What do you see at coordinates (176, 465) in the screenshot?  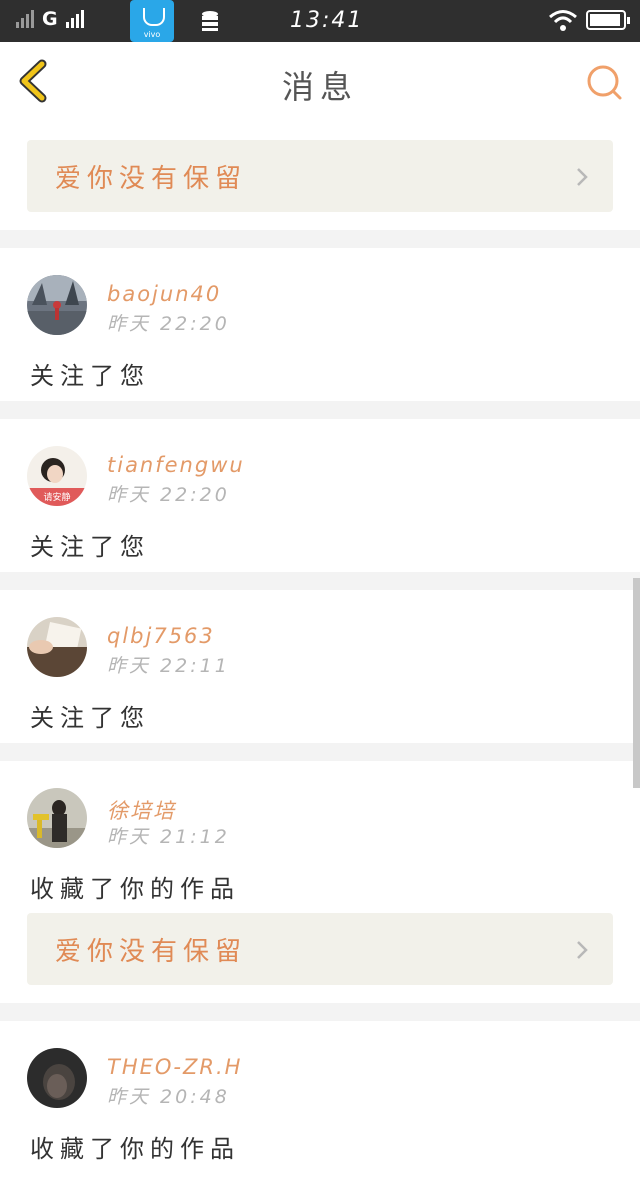 I see `username: tianfengwu` at bounding box center [176, 465].